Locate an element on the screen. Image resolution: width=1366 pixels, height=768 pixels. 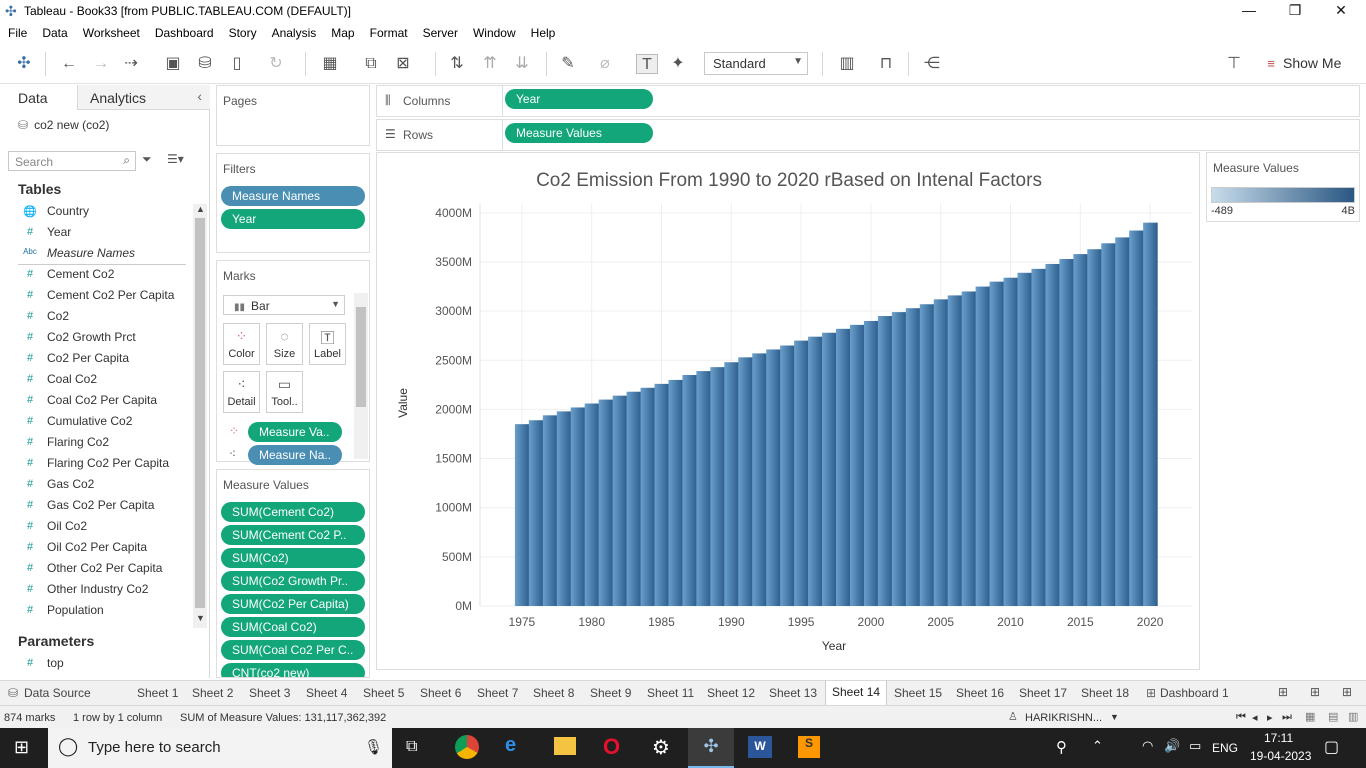
notification-icon: ▢ is located at coordinates (1331, 747).